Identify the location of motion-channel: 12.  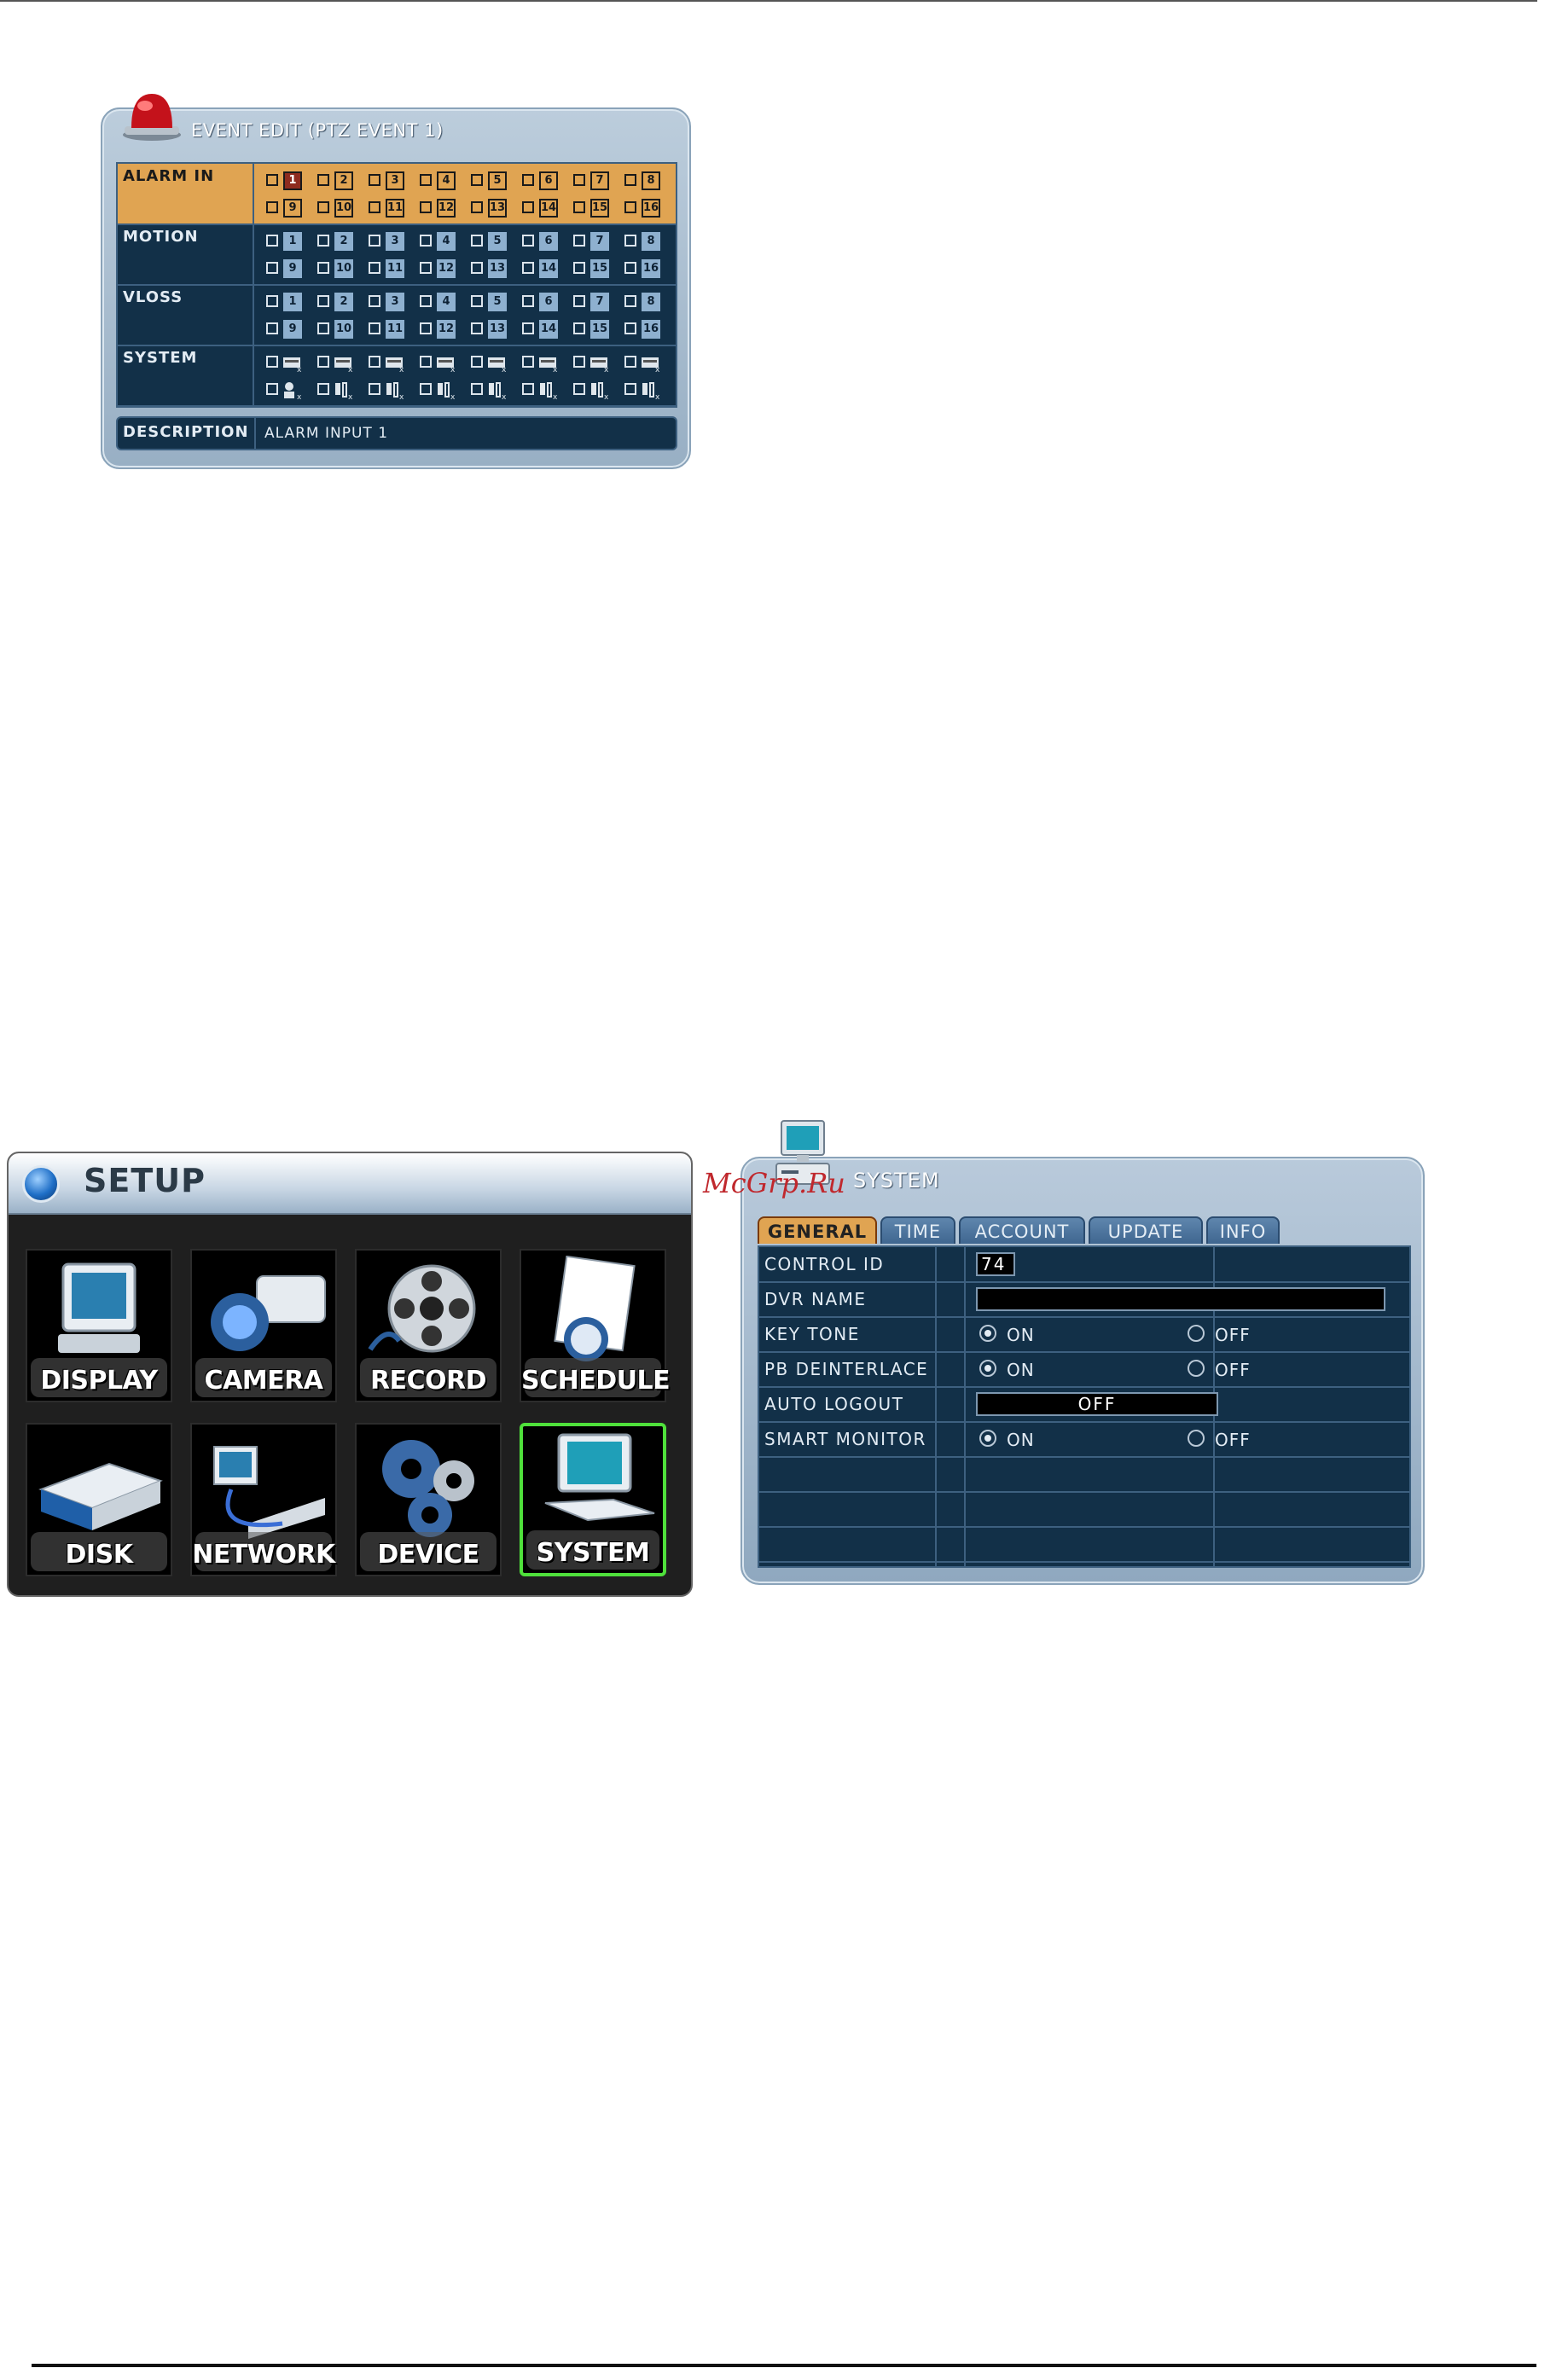
(444, 268).